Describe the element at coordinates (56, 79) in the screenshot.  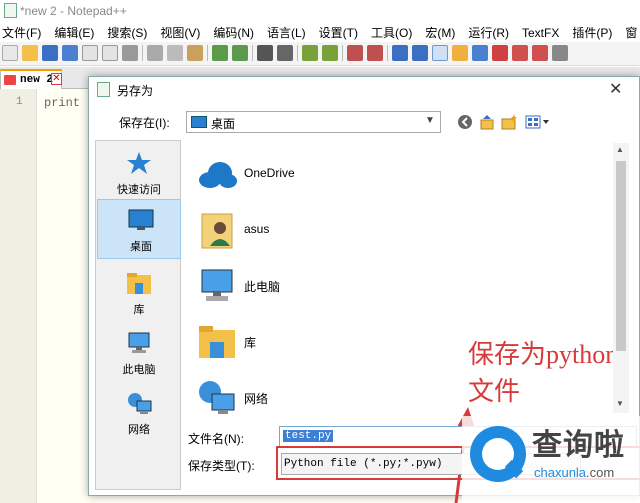
I see `close-tab-icon: ✕` at that location.